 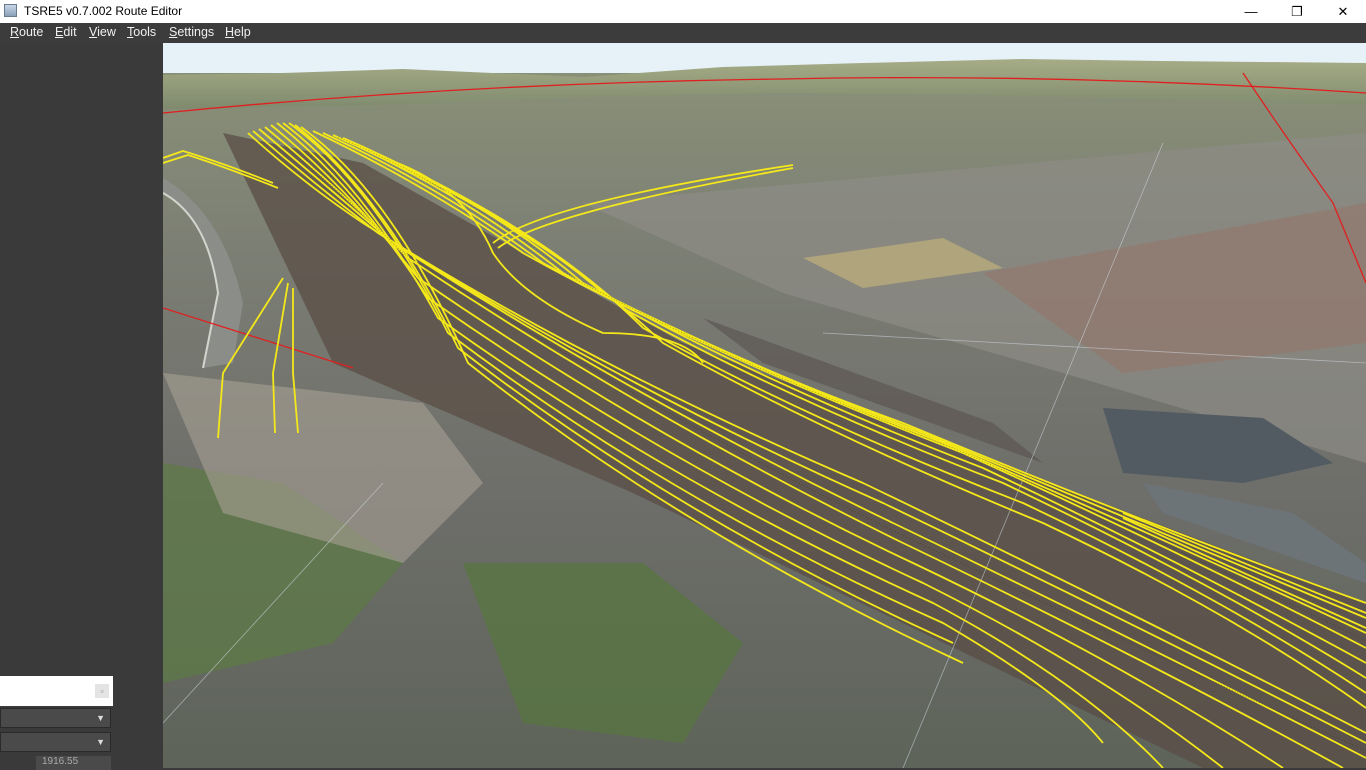 What do you see at coordinates (103, 11) in the screenshot?
I see `window-title: TSRE5 v0.7.002 Route Editor` at bounding box center [103, 11].